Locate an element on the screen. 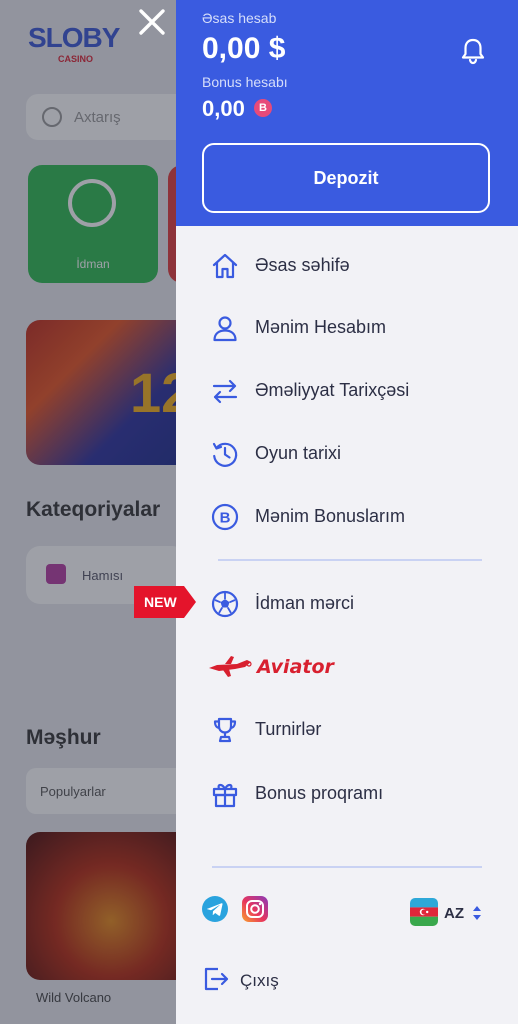  language-selector: AZ is located at coordinates (450, 913).